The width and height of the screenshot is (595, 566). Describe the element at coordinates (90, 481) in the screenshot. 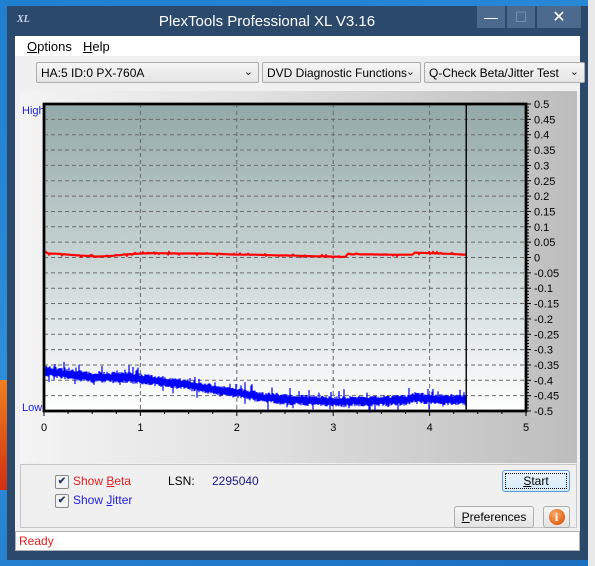

I see `show-beta-text: Show` at that location.